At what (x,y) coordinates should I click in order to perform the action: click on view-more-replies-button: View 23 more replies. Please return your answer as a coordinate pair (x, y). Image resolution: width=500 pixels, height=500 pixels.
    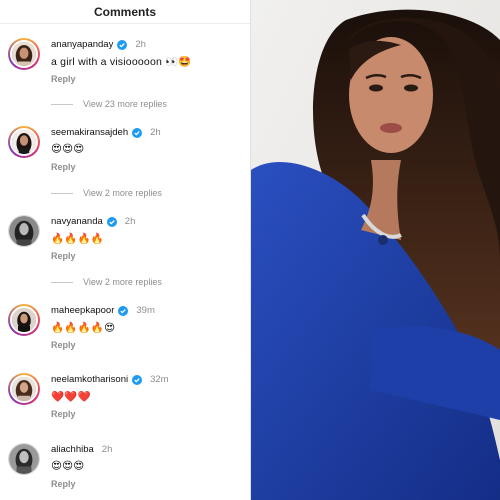
    Looking at the image, I should click on (109, 104).